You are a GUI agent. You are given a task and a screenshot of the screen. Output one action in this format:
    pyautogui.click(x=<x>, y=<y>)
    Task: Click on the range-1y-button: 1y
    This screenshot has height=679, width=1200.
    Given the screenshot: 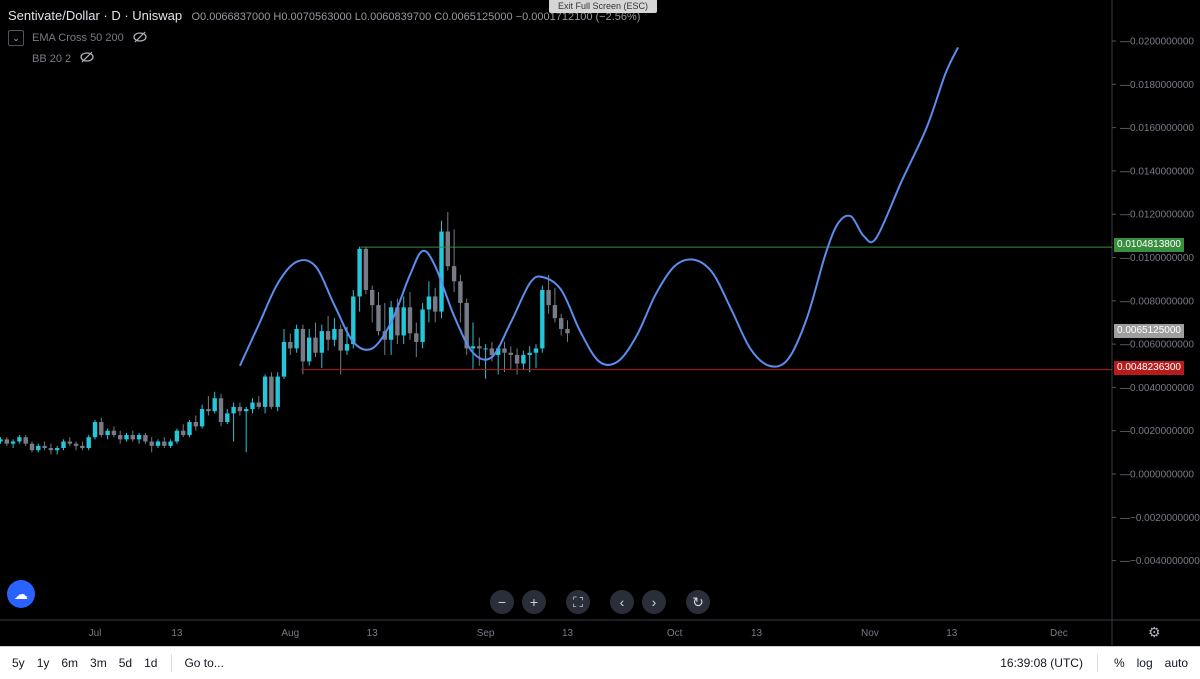 What is the action you would take?
    pyautogui.click(x=43, y=663)
    